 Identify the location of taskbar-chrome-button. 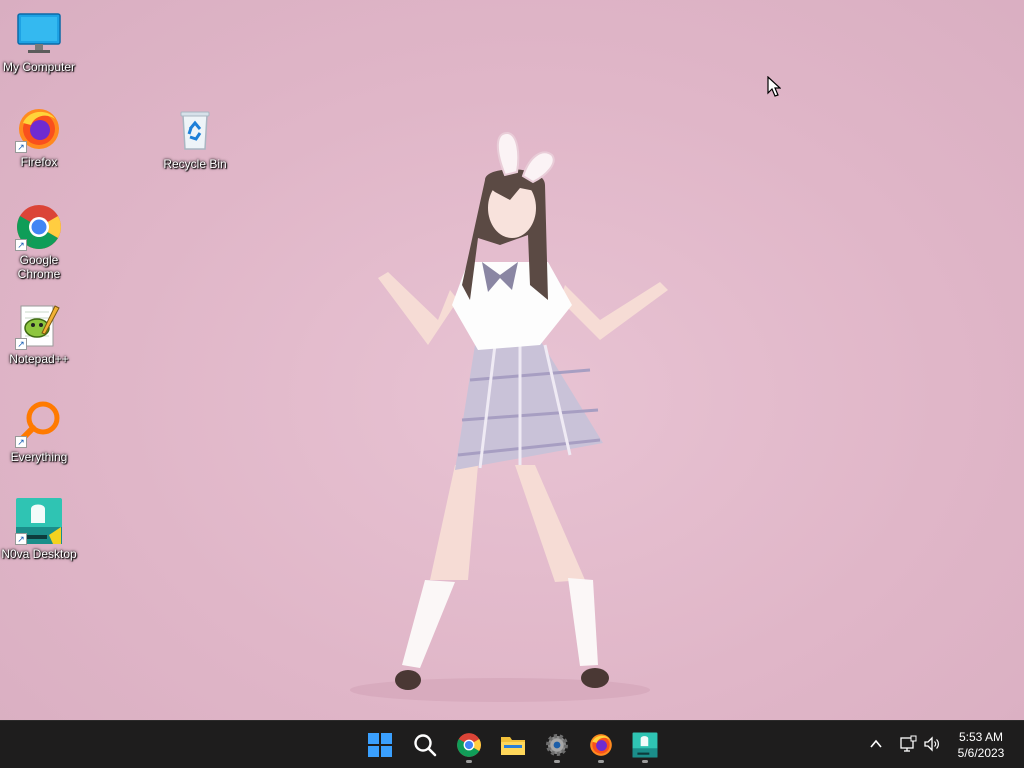
(469, 745).